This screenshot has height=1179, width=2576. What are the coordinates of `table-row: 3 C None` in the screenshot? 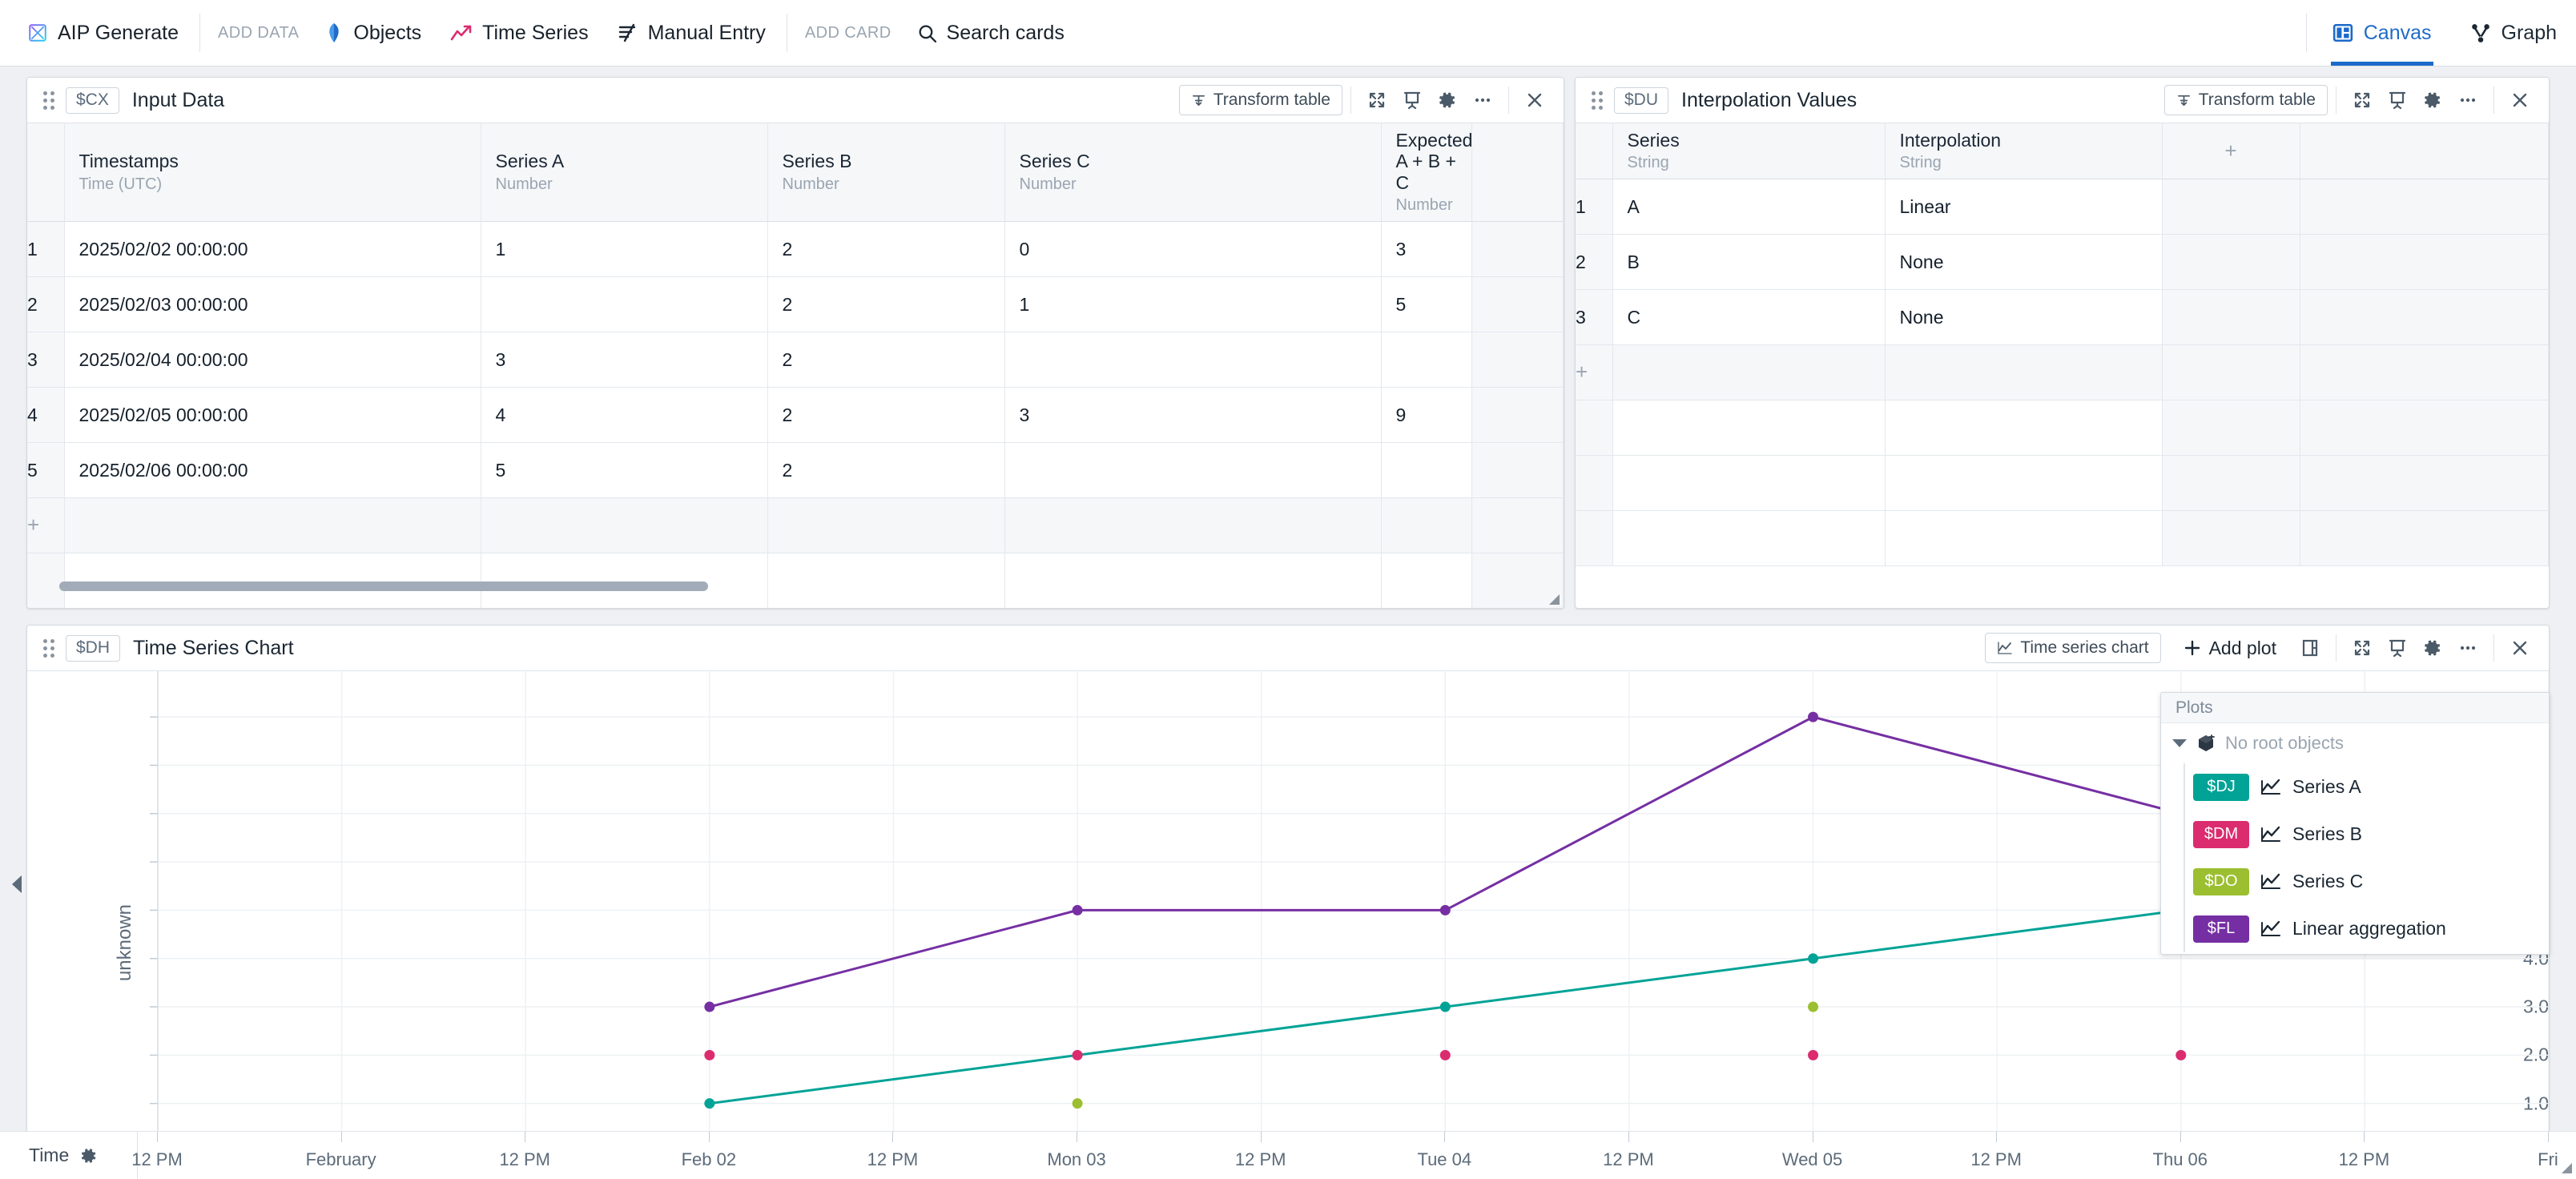 It's located at (2062, 317).